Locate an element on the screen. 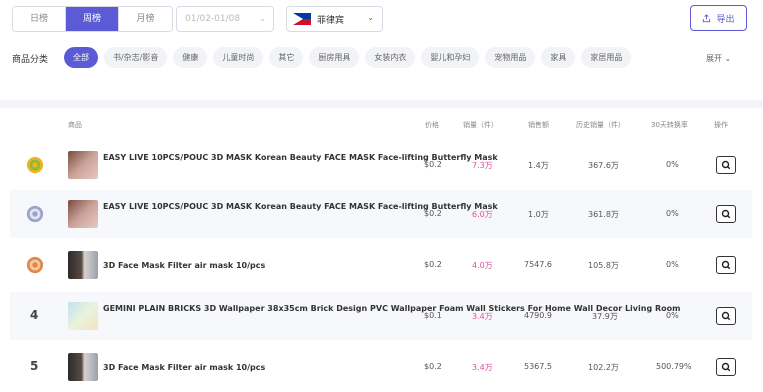 Image resolution: width=763 pixels, height=392 pixels. revenue: 1.0万 is located at coordinates (538, 214).